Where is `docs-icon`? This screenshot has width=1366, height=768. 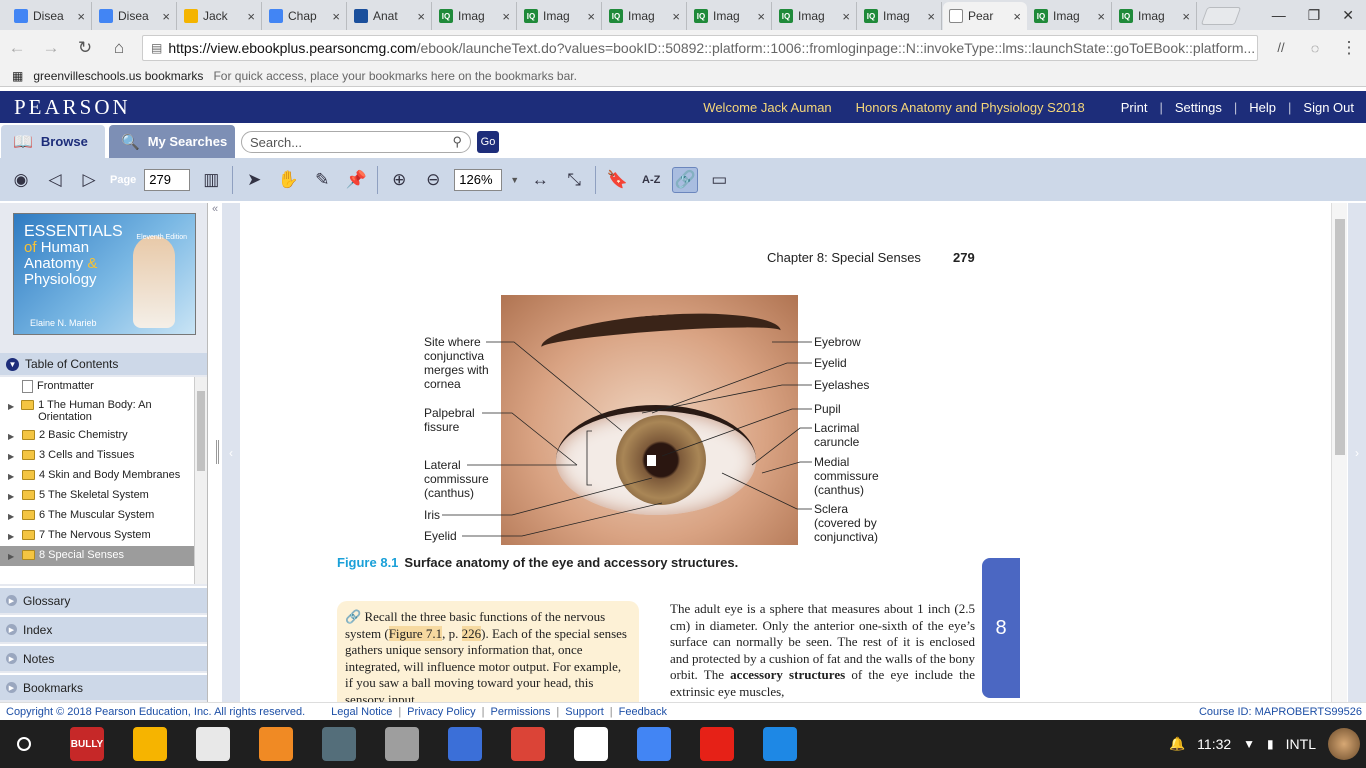
docs-icon is located at coordinates (654, 744).